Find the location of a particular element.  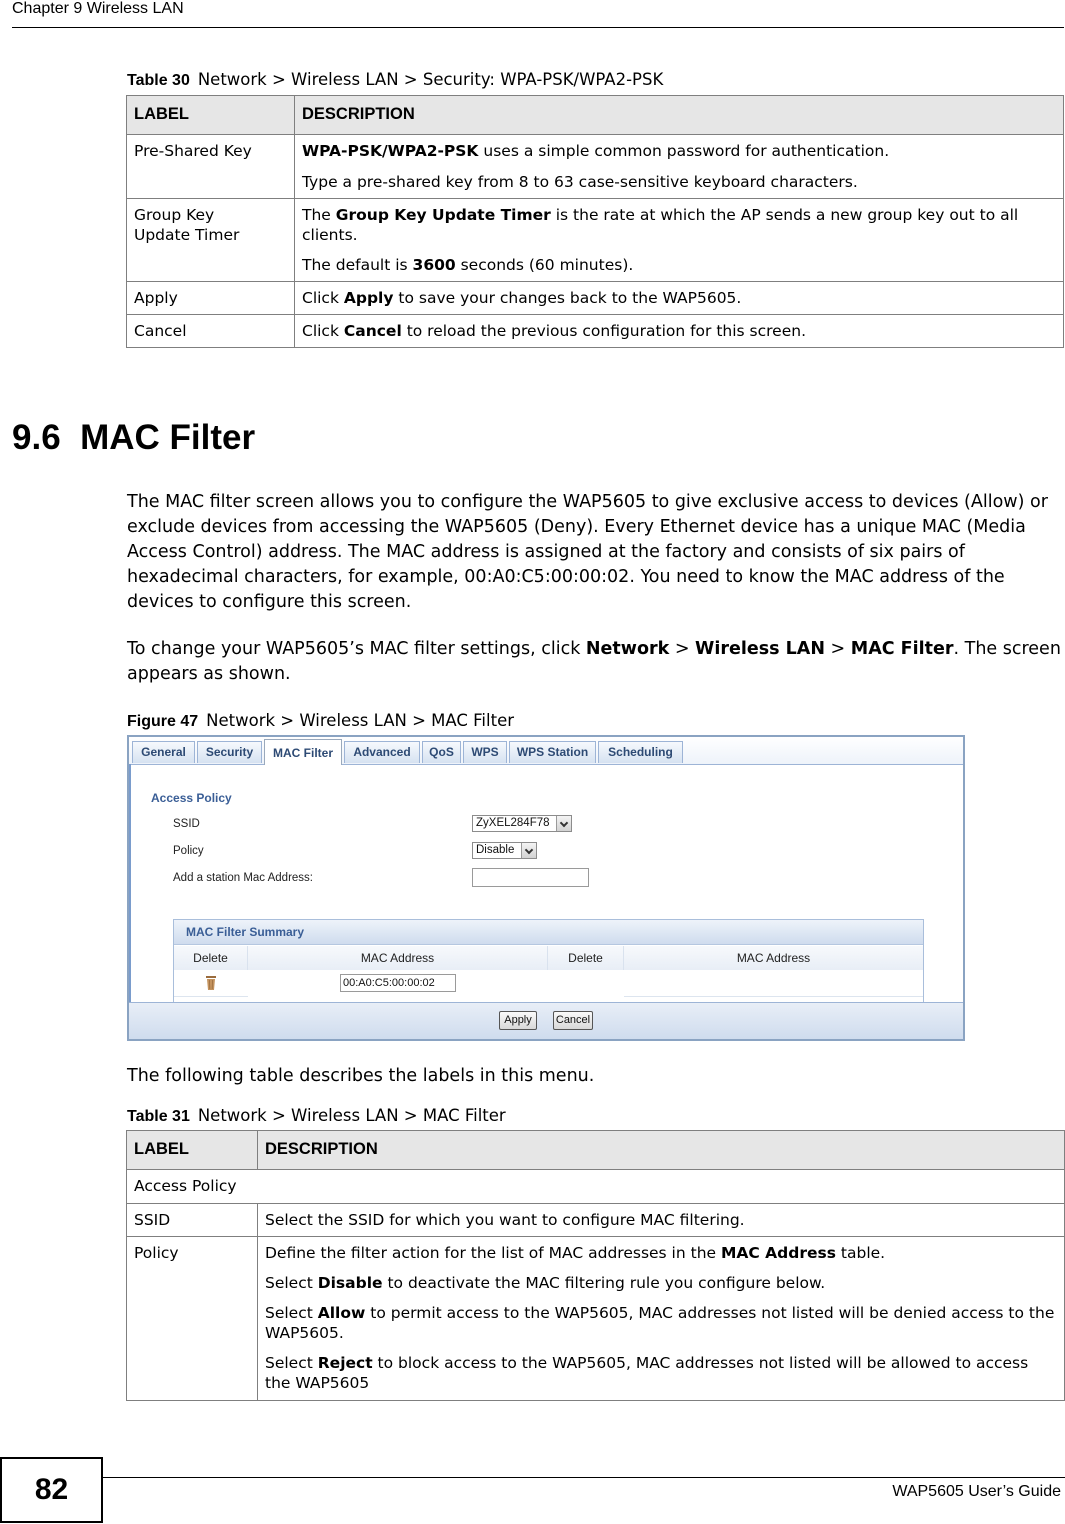

row-label: Cancel is located at coordinates (210, 331).